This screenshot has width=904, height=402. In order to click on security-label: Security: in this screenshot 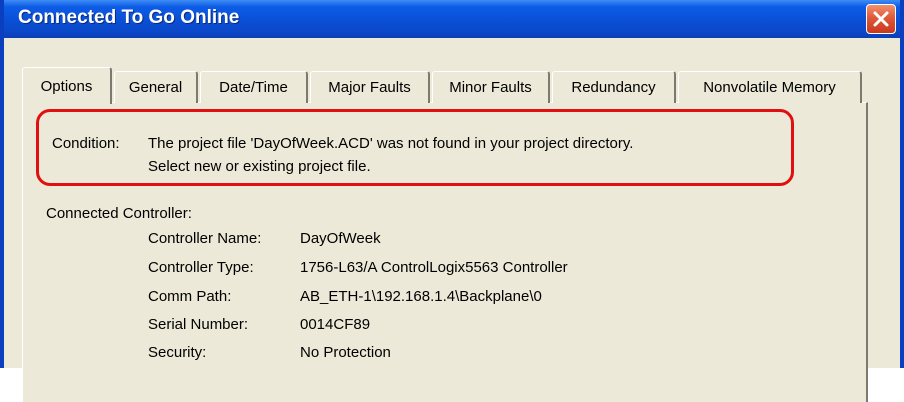, I will do `click(177, 352)`.